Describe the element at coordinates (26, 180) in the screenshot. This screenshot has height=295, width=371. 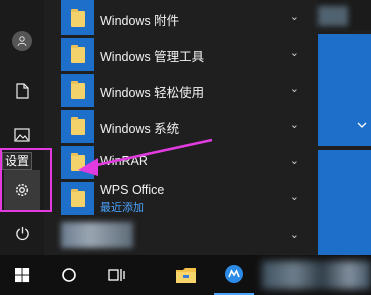
I see `settings-highlight-box` at that location.